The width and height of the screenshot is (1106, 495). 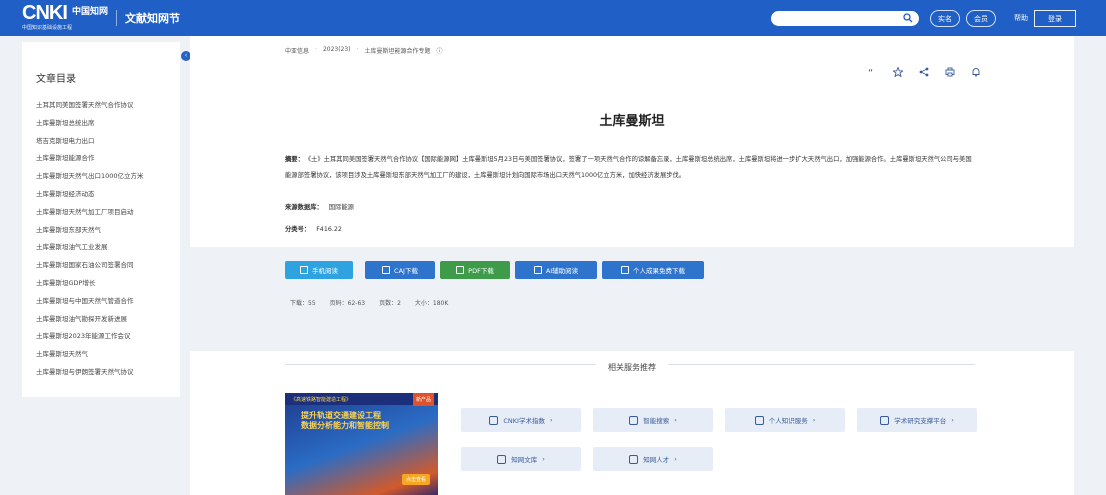 I want to click on phone-icon, so click(x=304, y=270).